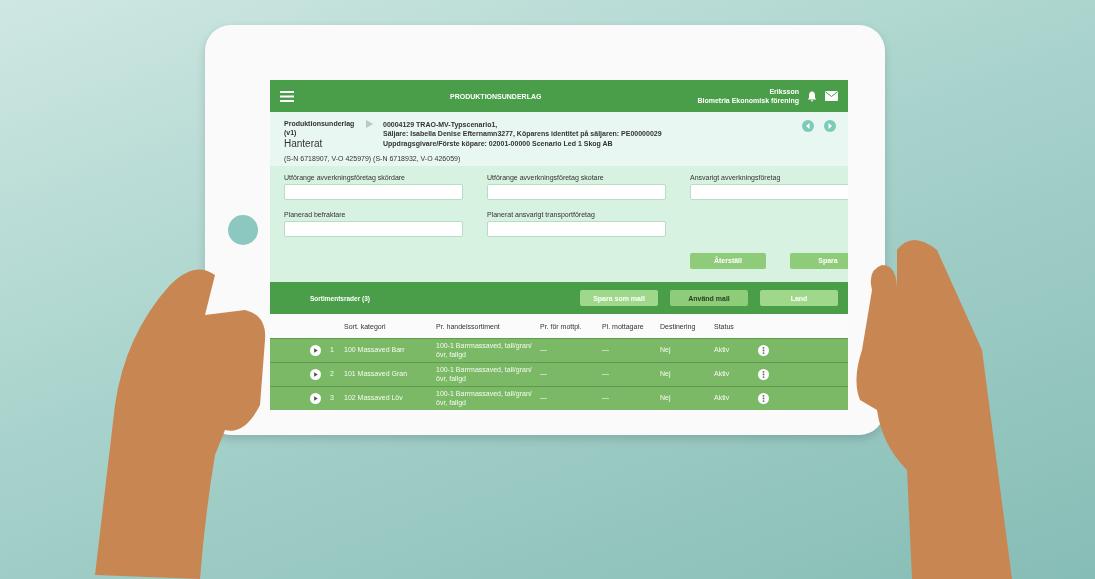 The height and width of the screenshot is (579, 1095). Describe the element at coordinates (831, 96) in the screenshot. I see `mail-icon` at that location.